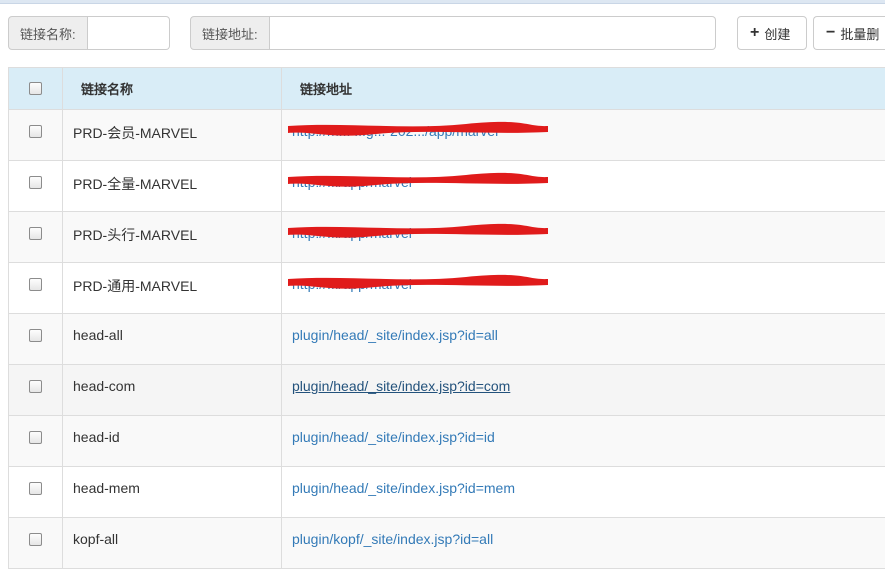 This screenshot has height=569, width=885. I want to click on minus-icon: −, so click(830, 33).